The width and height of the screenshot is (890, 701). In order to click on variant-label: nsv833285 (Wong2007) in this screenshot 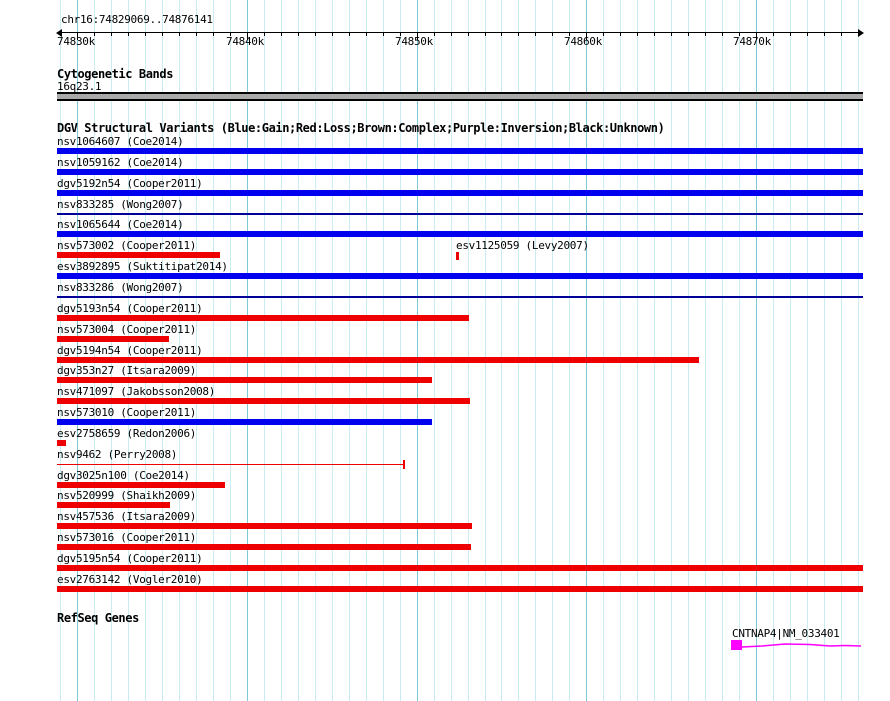, I will do `click(120, 204)`.